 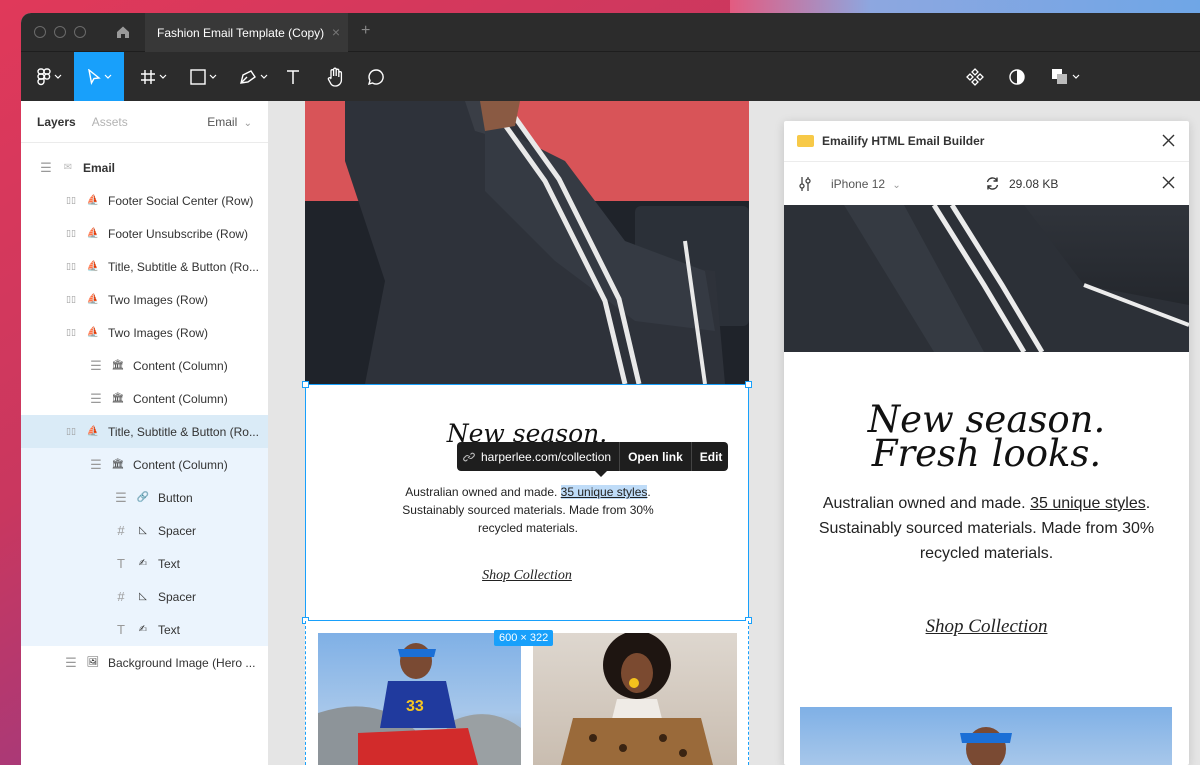 I want to click on boolean-union-icon, so click(x=1060, y=77).